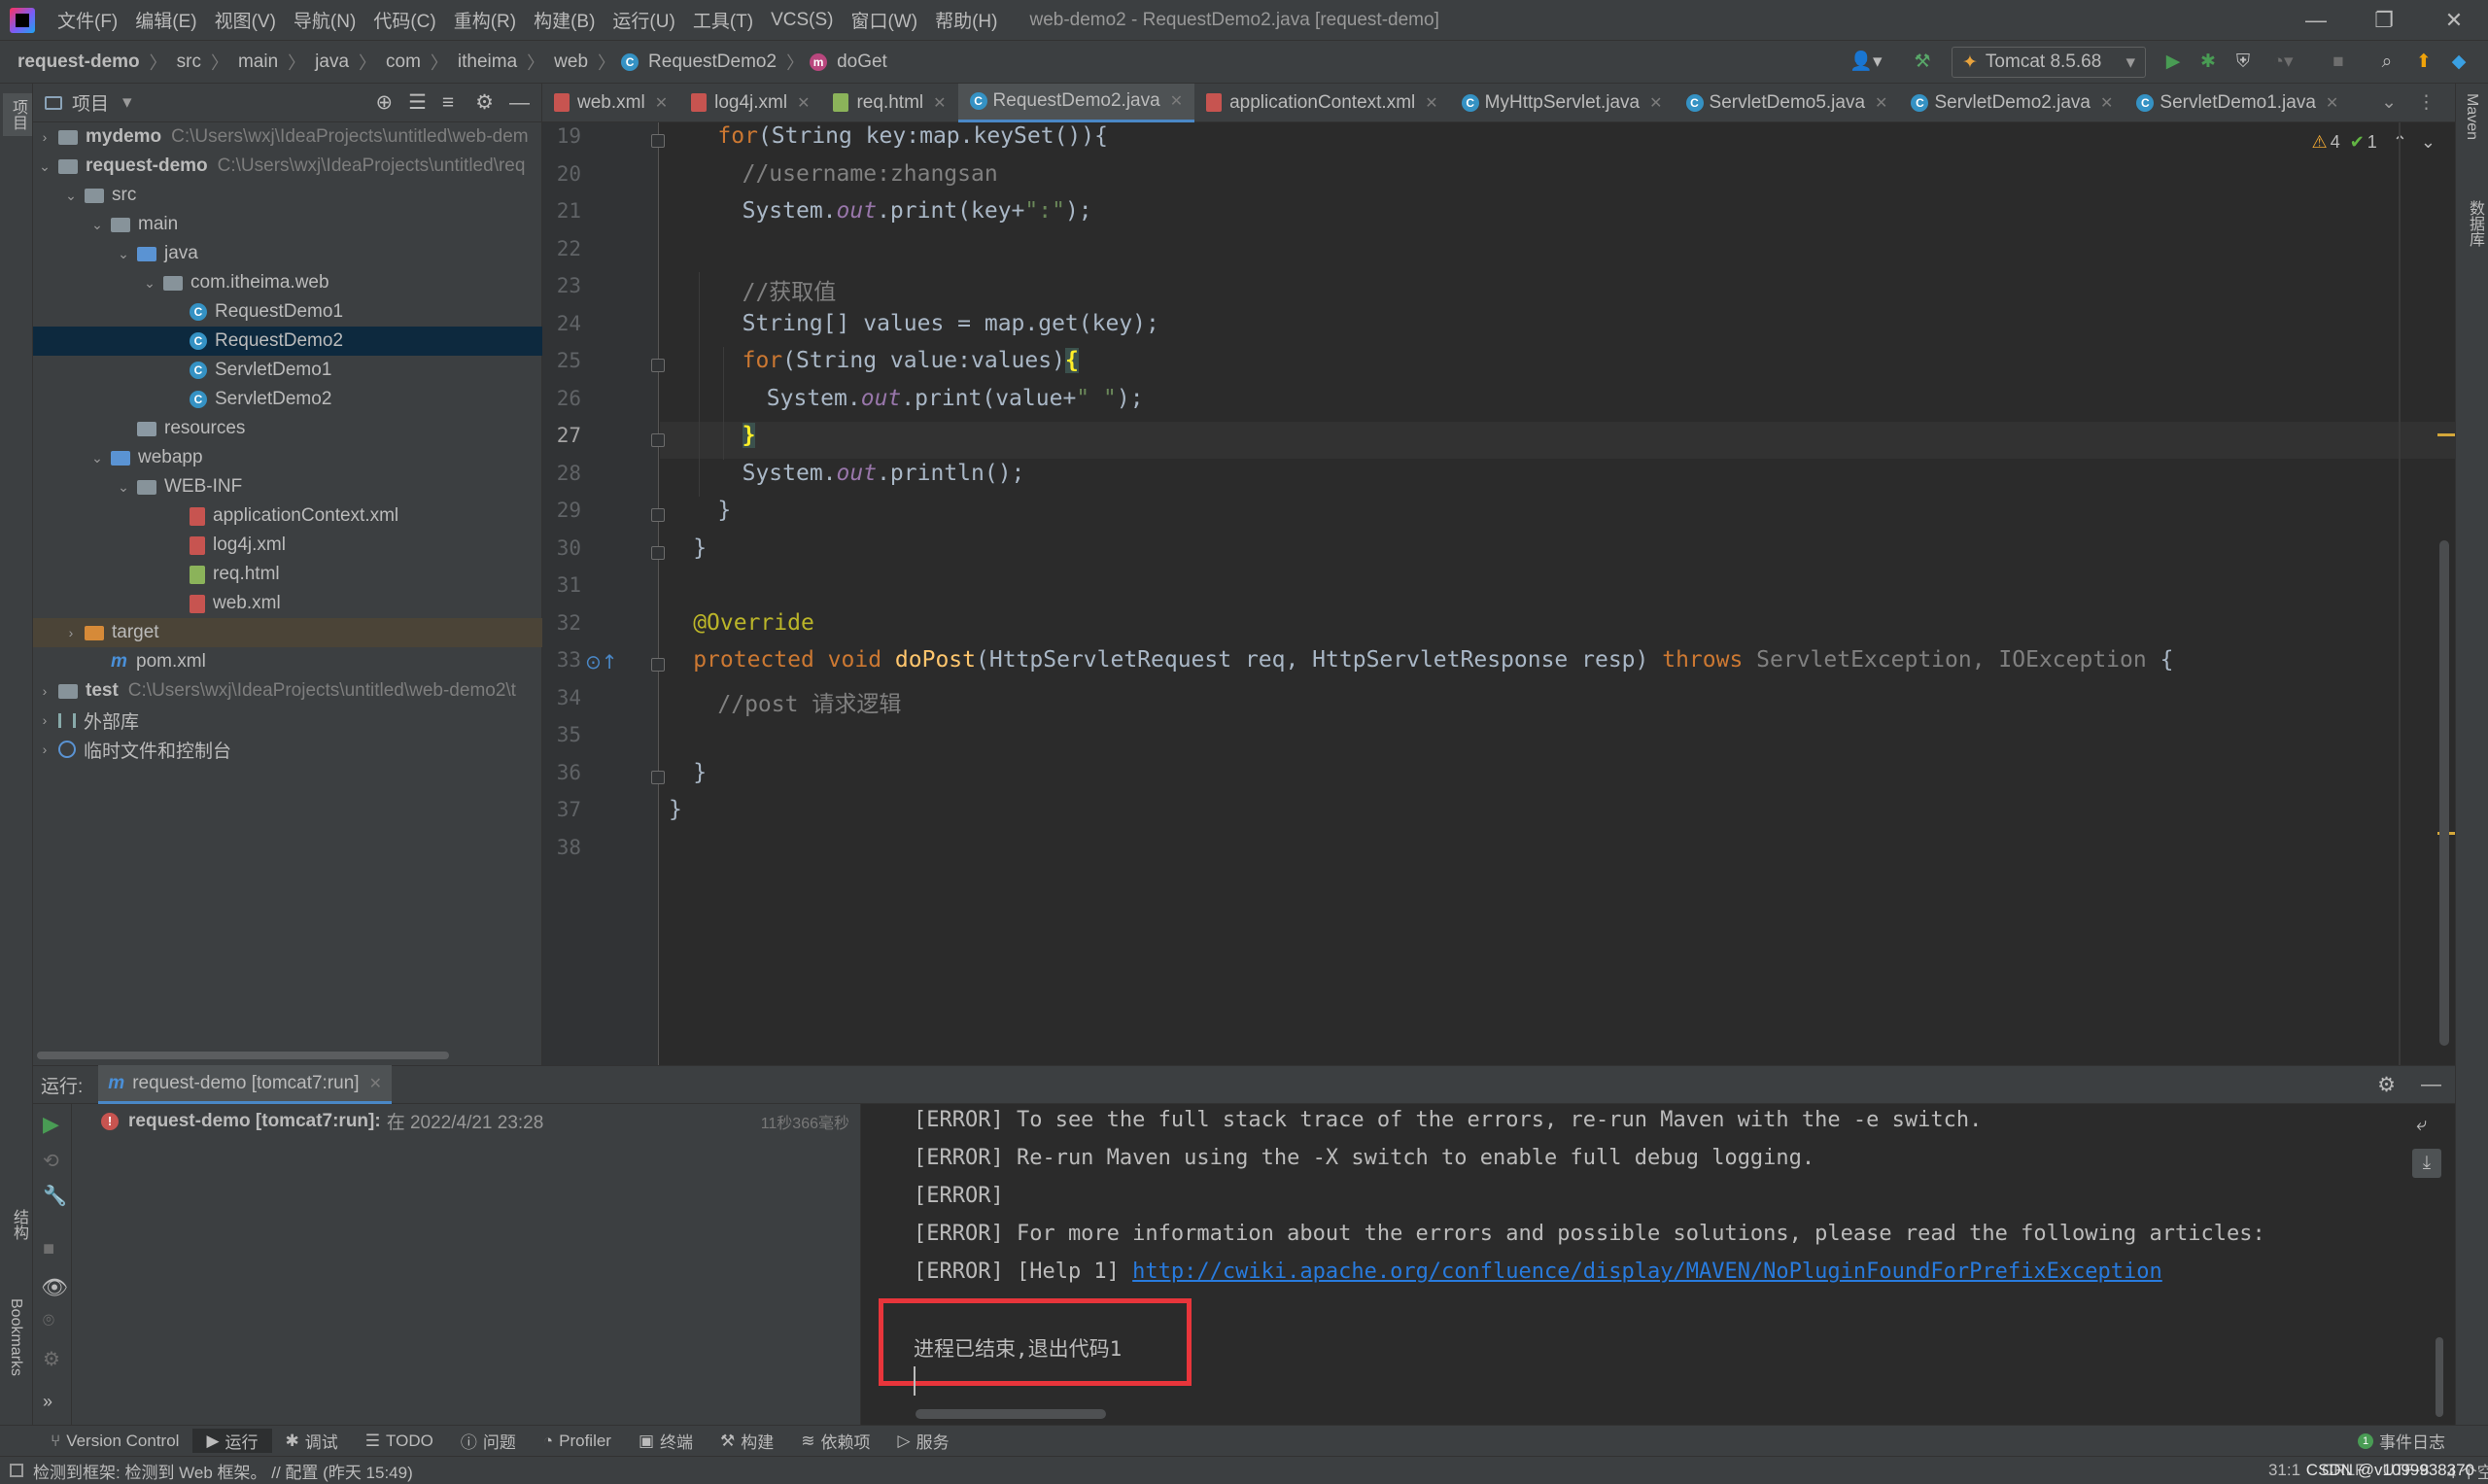  I want to click on tree-item: C RequestDemo1, so click(287, 312).